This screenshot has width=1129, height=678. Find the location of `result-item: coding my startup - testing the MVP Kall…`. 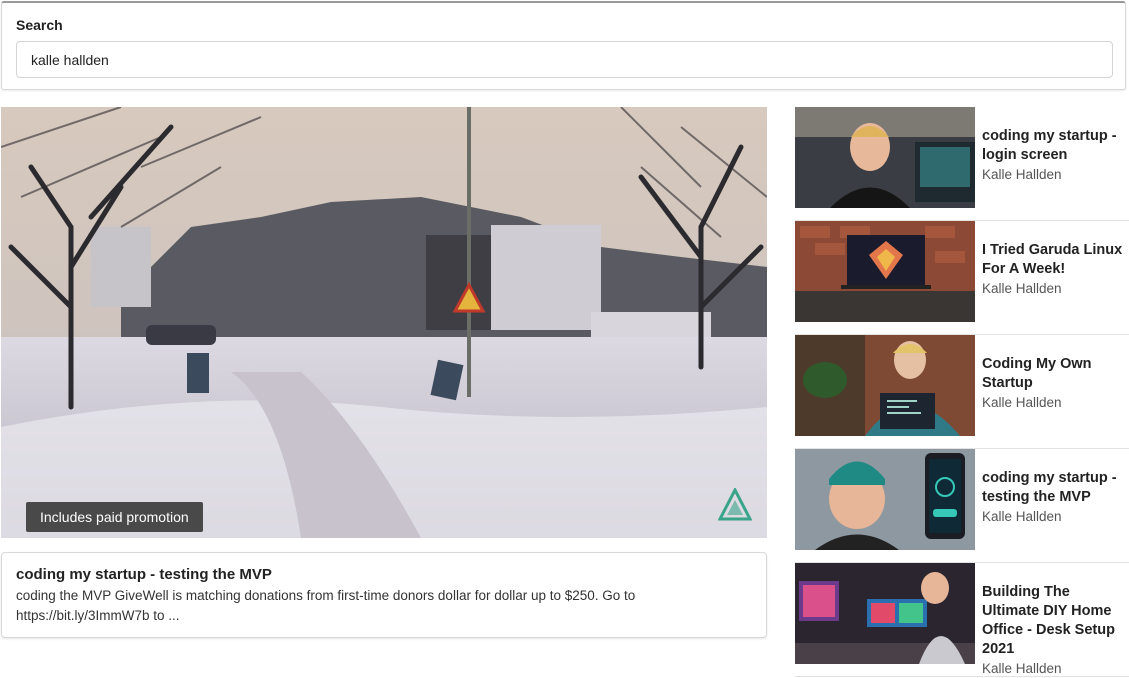

result-item: coding my startup - testing the MVP Kall… is located at coordinates (962, 506).